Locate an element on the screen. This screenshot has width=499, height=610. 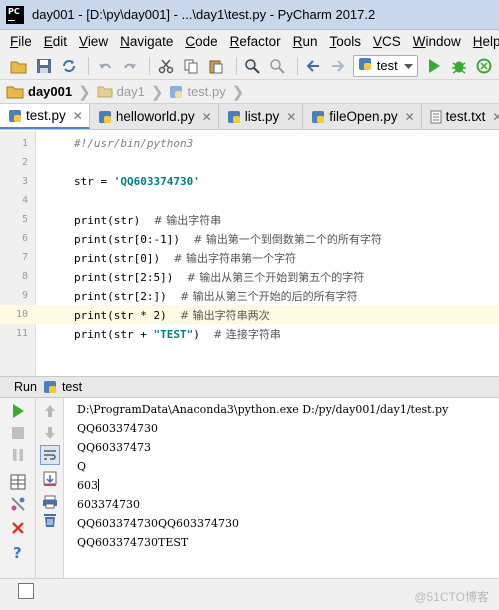
code-line: 5 print(str) # 输出字符串 is located at coordinates (249, 219).